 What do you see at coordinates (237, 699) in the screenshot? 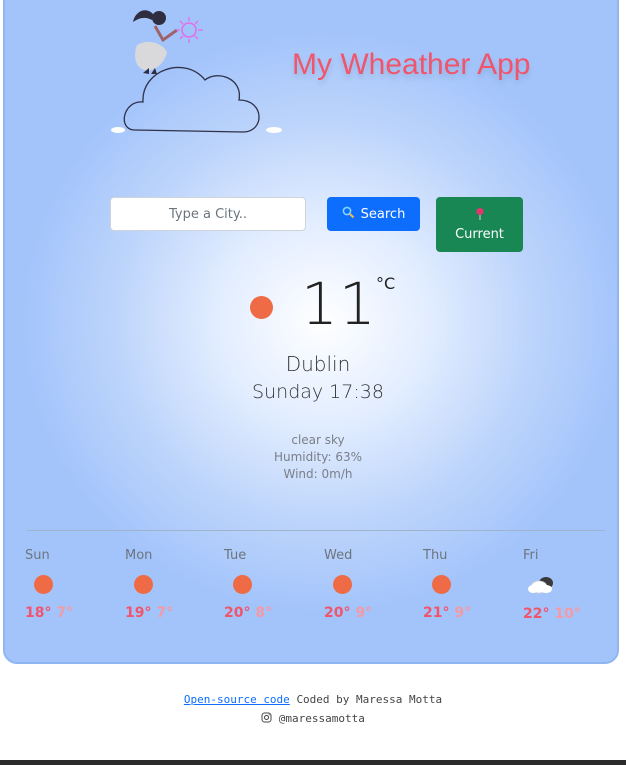
I see `open-source-link: Open-source code` at bounding box center [237, 699].